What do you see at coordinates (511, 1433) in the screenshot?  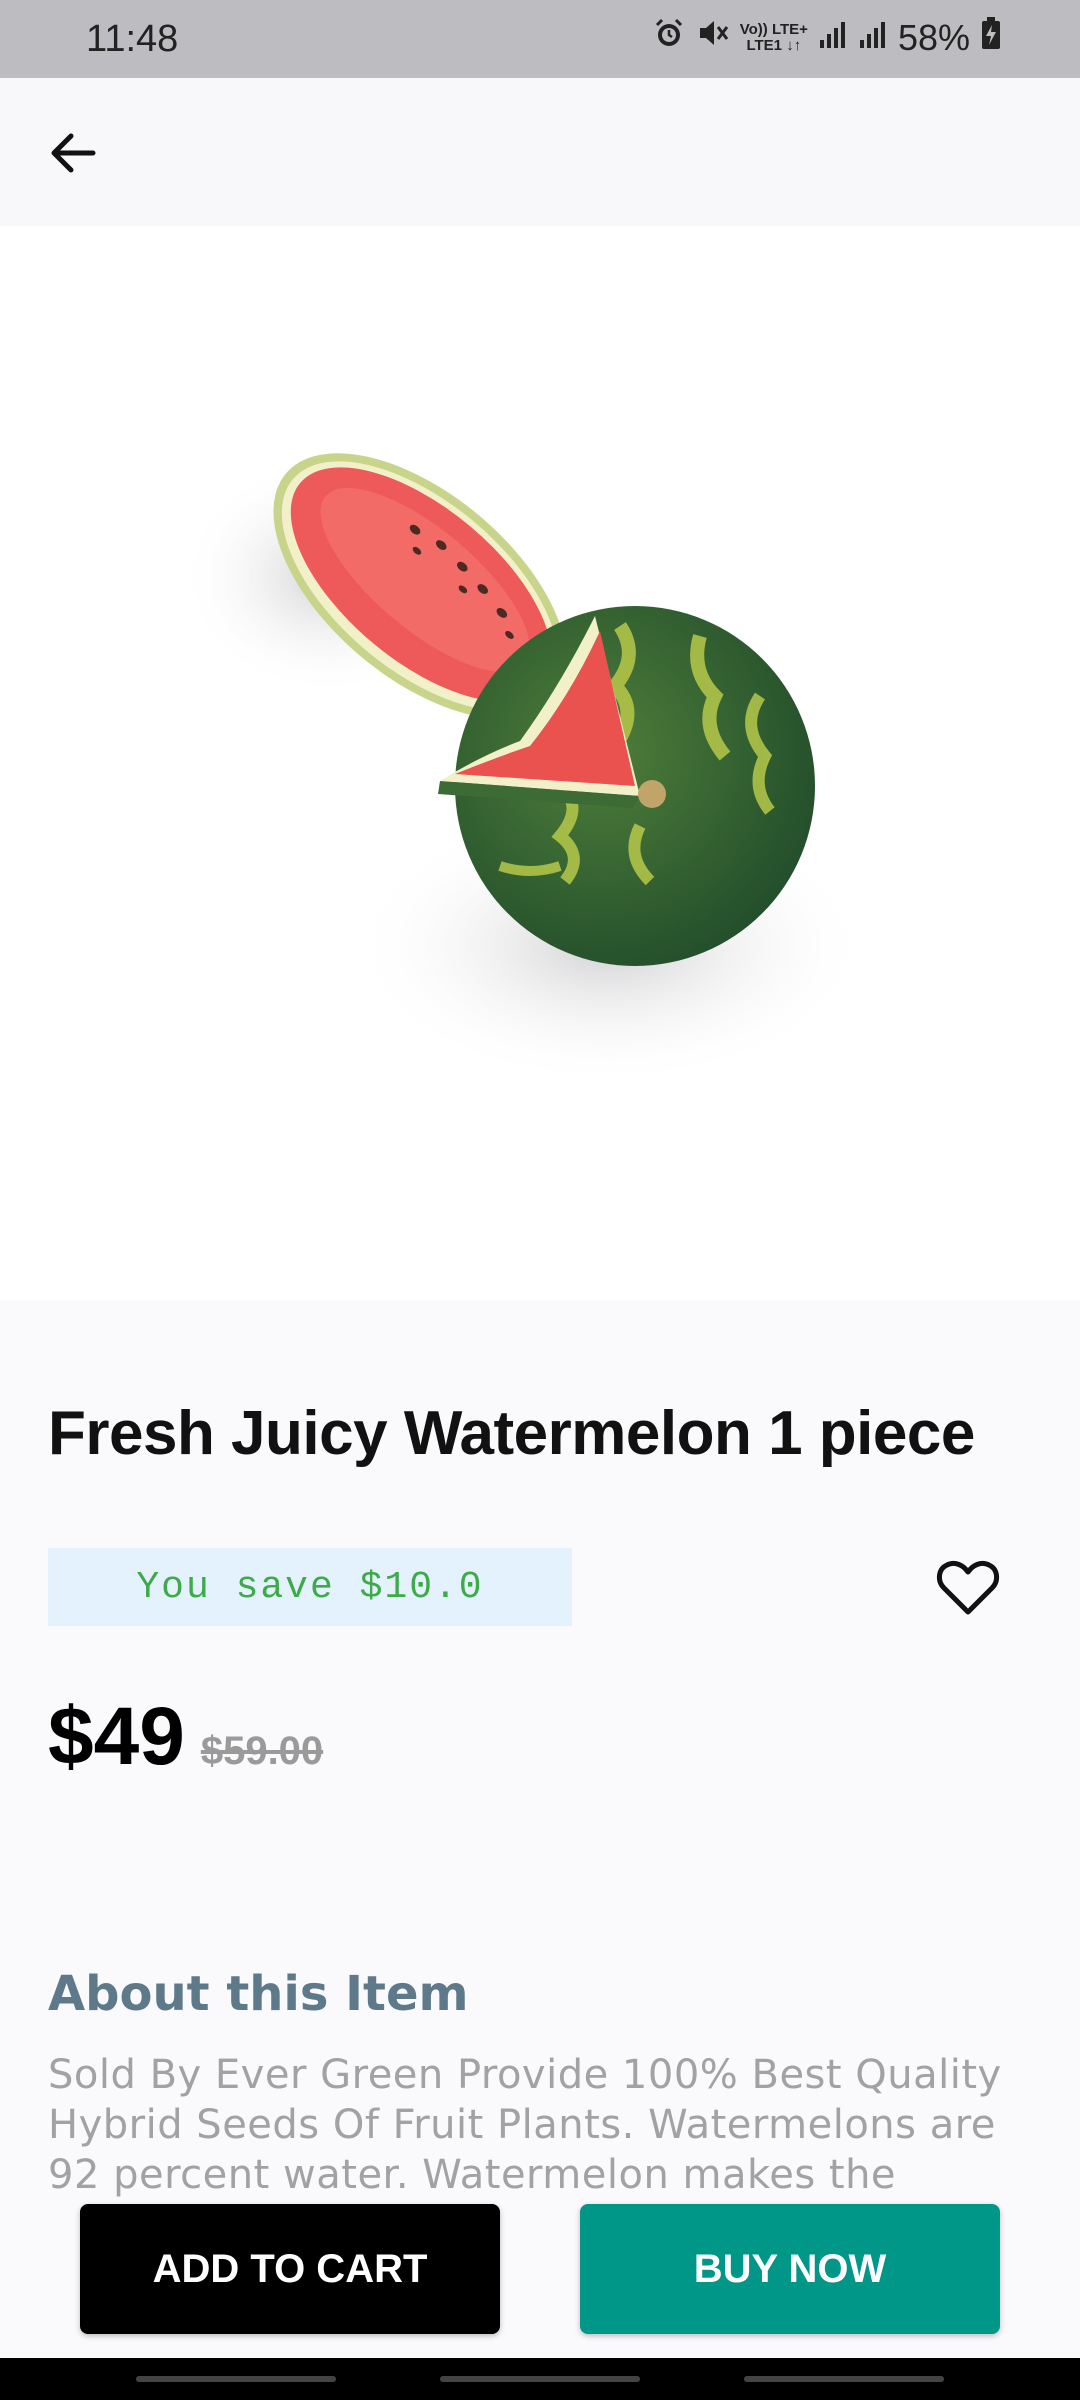 I see `product-title: Fresh Juicy Watermelon 1 piece` at bounding box center [511, 1433].